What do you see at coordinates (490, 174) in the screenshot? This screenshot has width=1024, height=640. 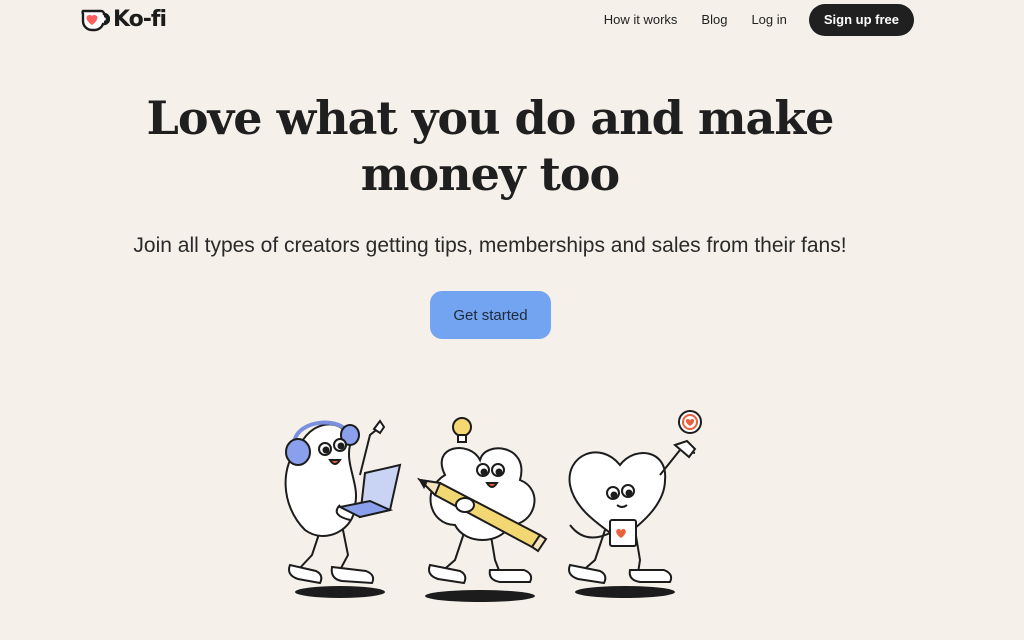 I see `hero-title-line-2: money too` at bounding box center [490, 174].